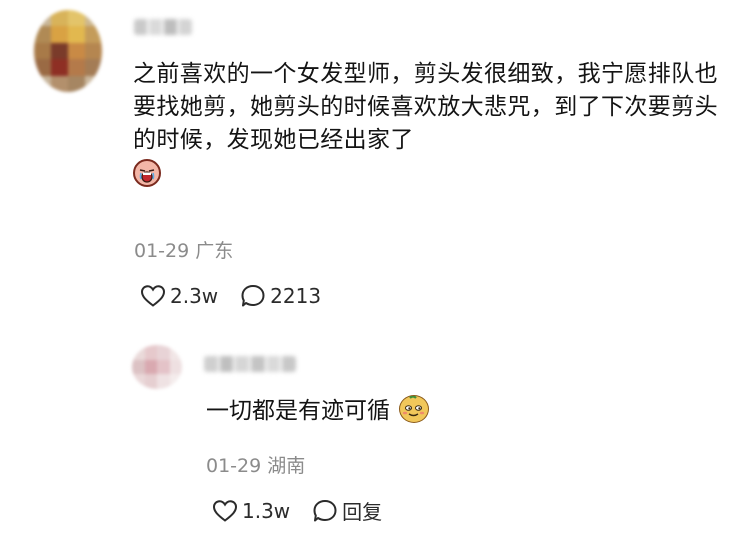 This screenshot has height=537, width=745. What do you see at coordinates (414, 409) in the screenshot?
I see `smug-face-icon` at bounding box center [414, 409].